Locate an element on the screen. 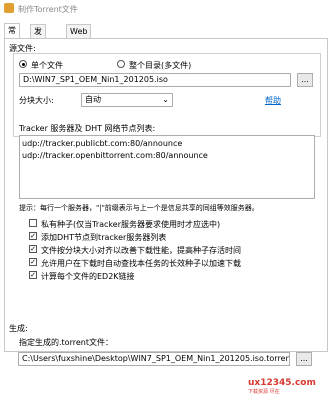  ed2k-links-checkbox: ✓ is located at coordinates (33, 275).